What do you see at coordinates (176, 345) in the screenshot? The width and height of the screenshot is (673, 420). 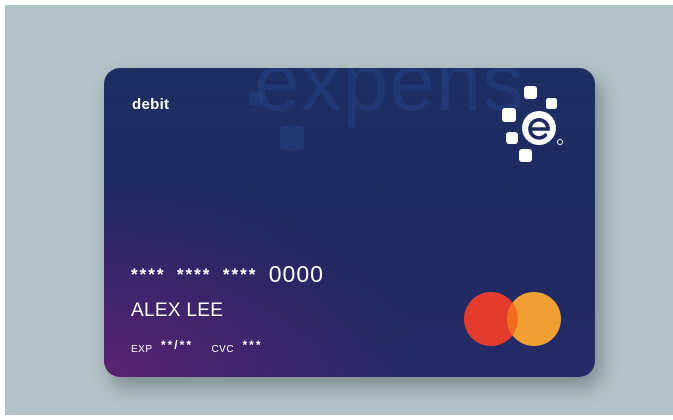 I see `exp-value: **/**` at bounding box center [176, 345].